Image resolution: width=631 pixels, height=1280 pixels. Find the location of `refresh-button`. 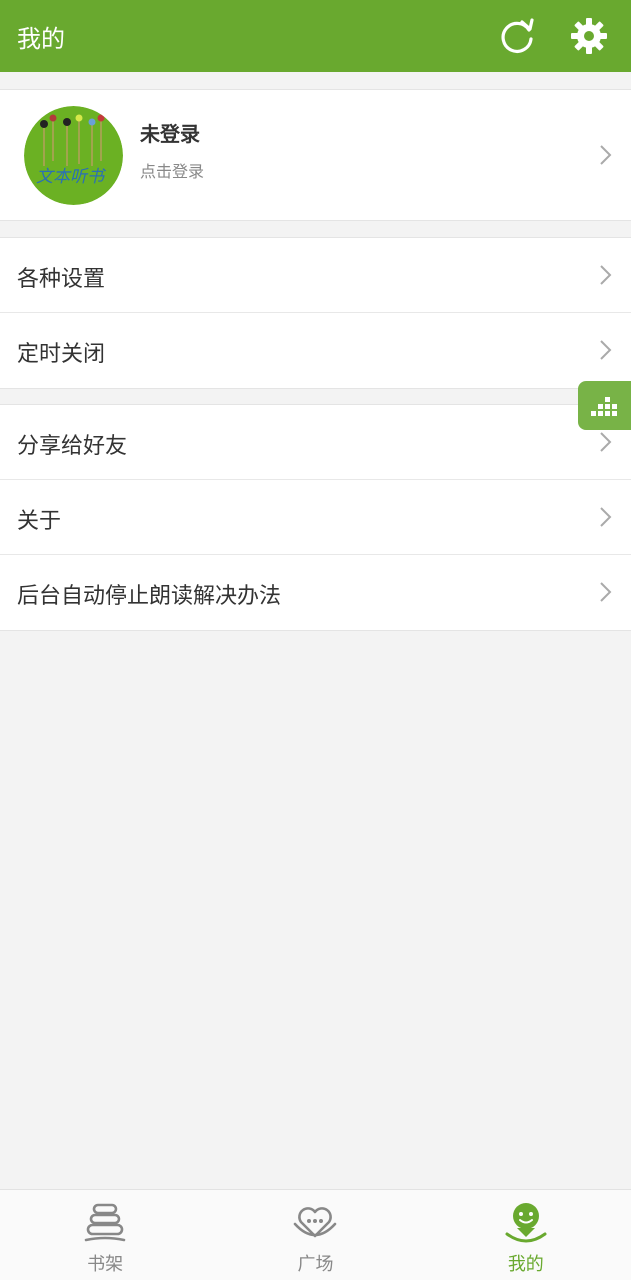

refresh-button is located at coordinates (517, 36).